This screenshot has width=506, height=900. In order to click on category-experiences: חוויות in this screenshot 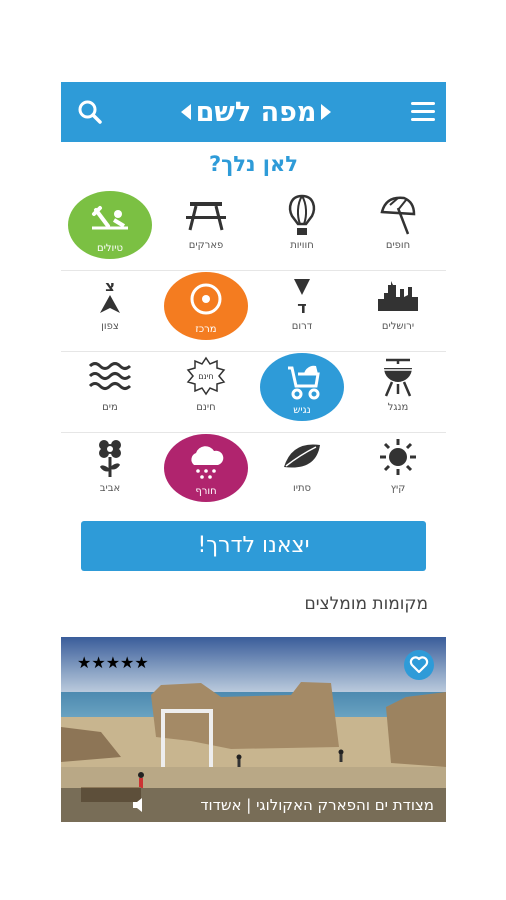, I will do `click(302, 230)`.